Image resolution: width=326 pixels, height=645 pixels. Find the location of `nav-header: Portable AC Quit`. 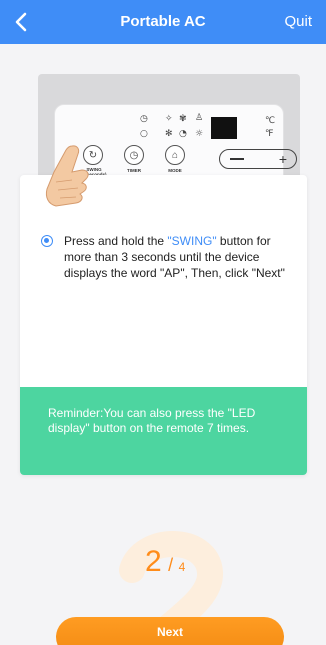

nav-header: Portable AC Quit is located at coordinates (163, 22).